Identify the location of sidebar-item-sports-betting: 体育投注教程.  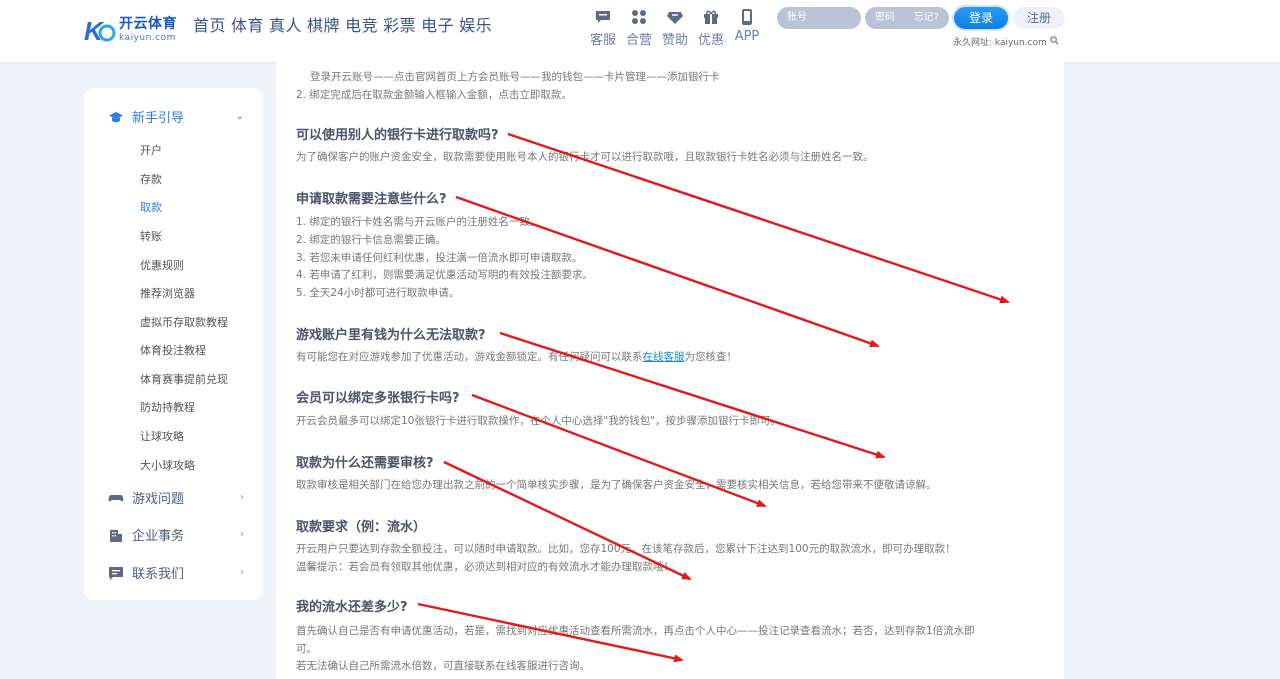
(173, 350).